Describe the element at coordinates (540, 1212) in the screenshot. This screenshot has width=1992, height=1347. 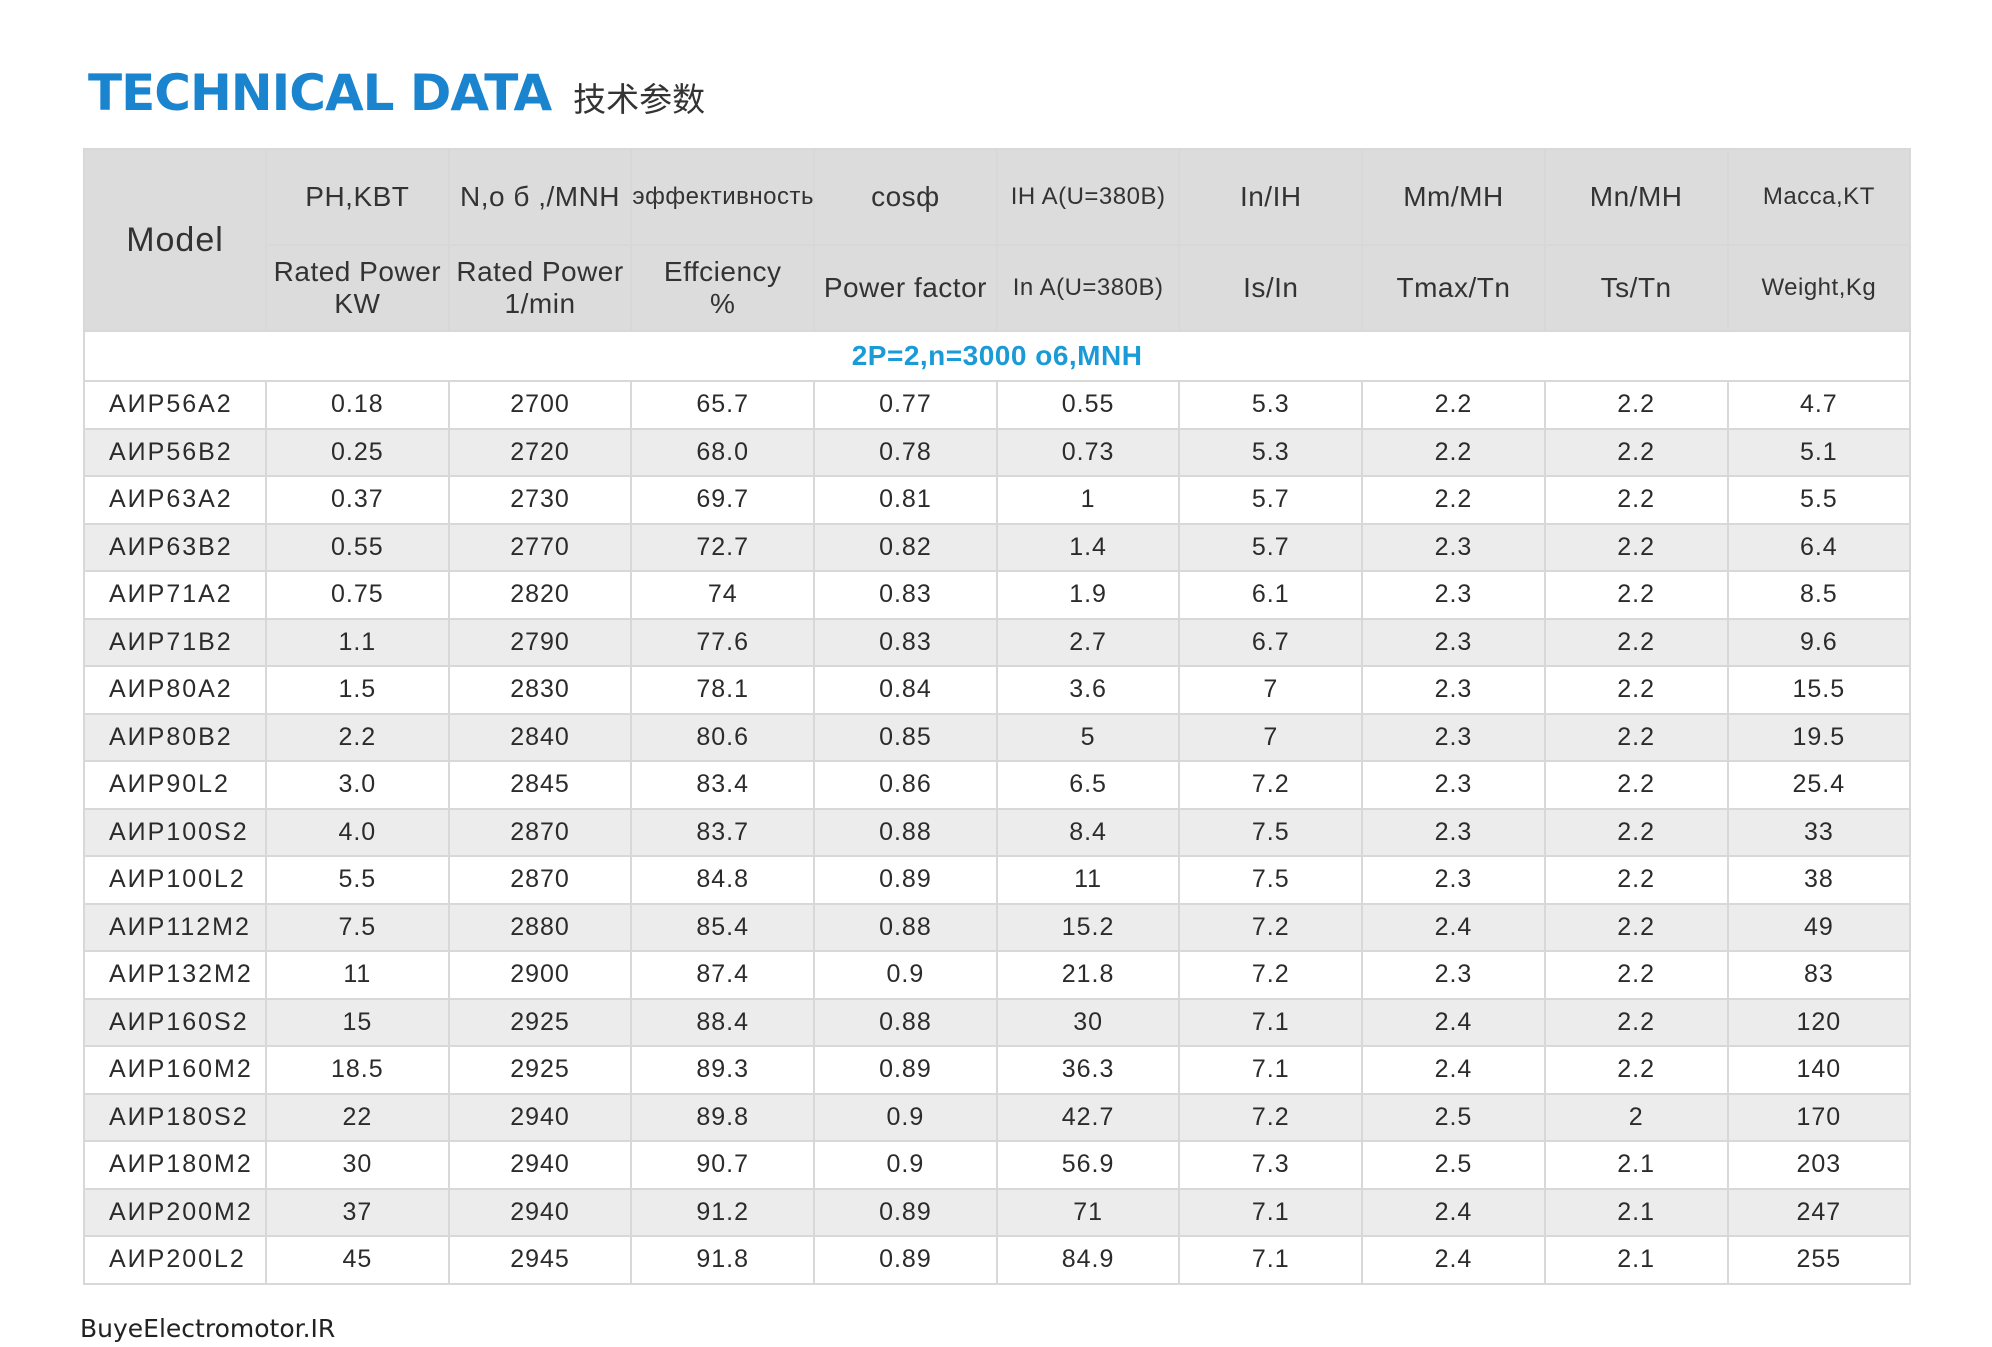
I see `value-cell: 2940` at that location.